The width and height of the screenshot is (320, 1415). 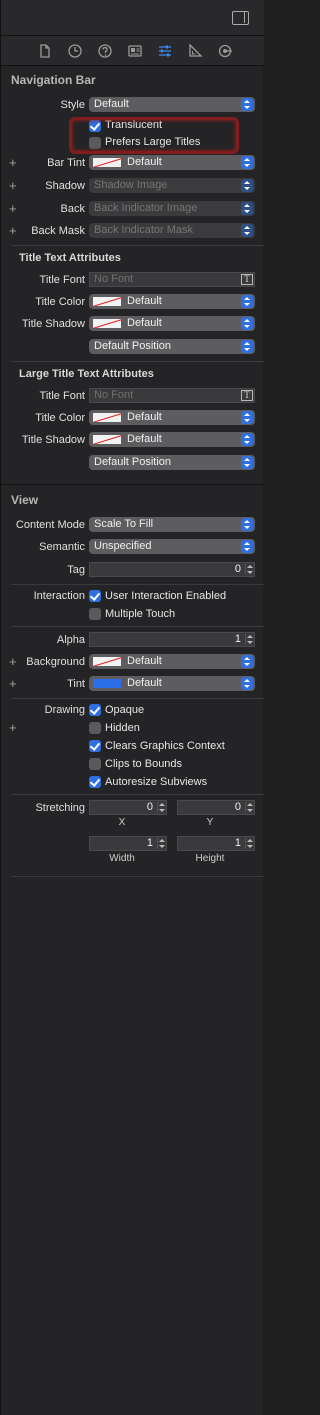 What do you see at coordinates (172, 395) in the screenshot?
I see `large-title-font-field: No Font T` at bounding box center [172, 395].